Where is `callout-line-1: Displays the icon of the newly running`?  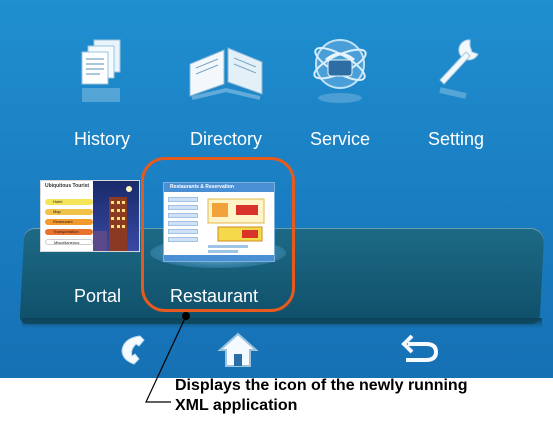
callout-line-1: Displays the icon of the newly running is located at coordinates (321, 385).